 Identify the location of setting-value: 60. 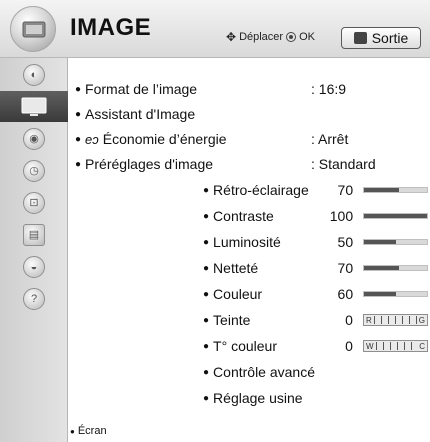
(345, 294).